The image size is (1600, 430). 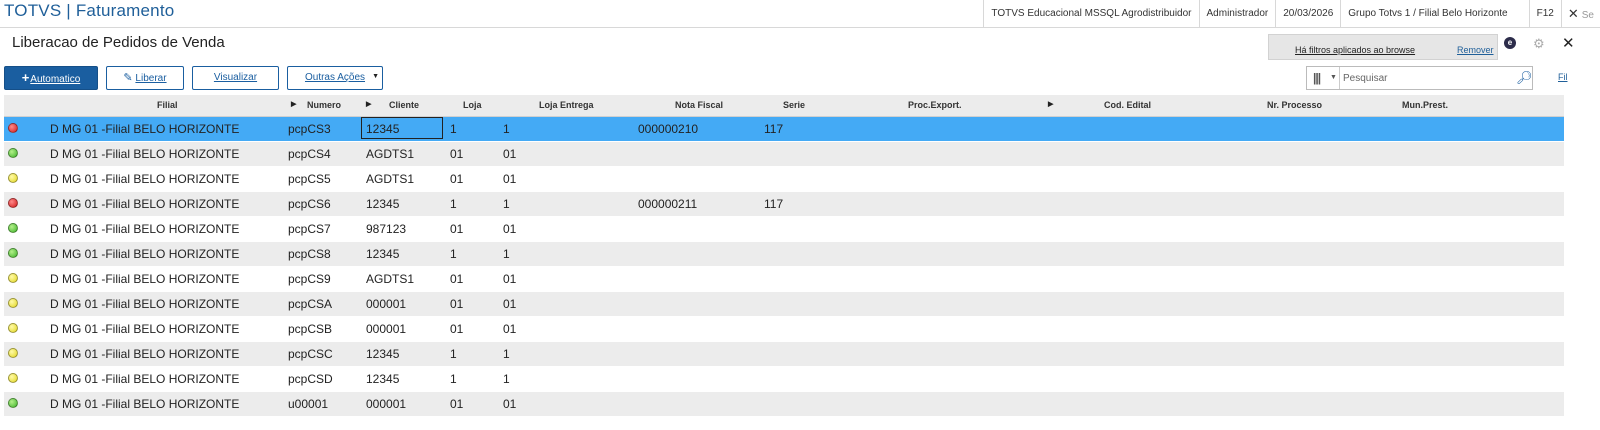 What do you see at coordinates (1539, 44) in the screenshot?
I see `gear-icon: ⚙` at bounding box center [1539, 44].